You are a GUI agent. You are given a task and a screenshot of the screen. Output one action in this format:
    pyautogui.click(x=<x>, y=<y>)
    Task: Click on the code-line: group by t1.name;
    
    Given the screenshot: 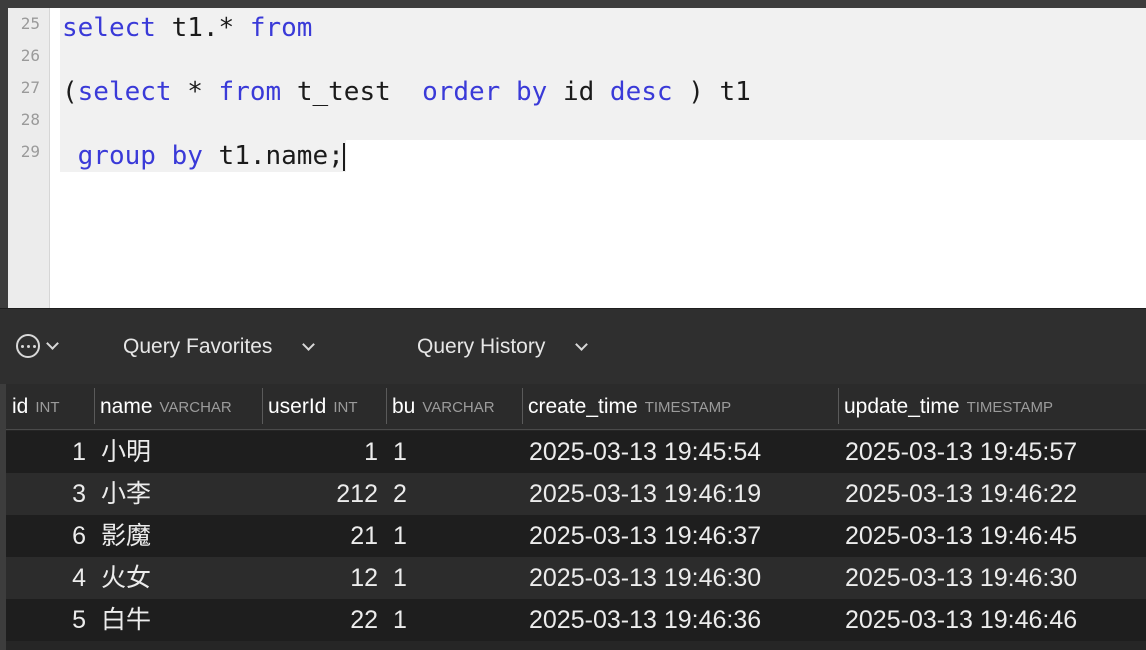 What is the action you would take?
    pyautogui.click(x=203, y=156)
    